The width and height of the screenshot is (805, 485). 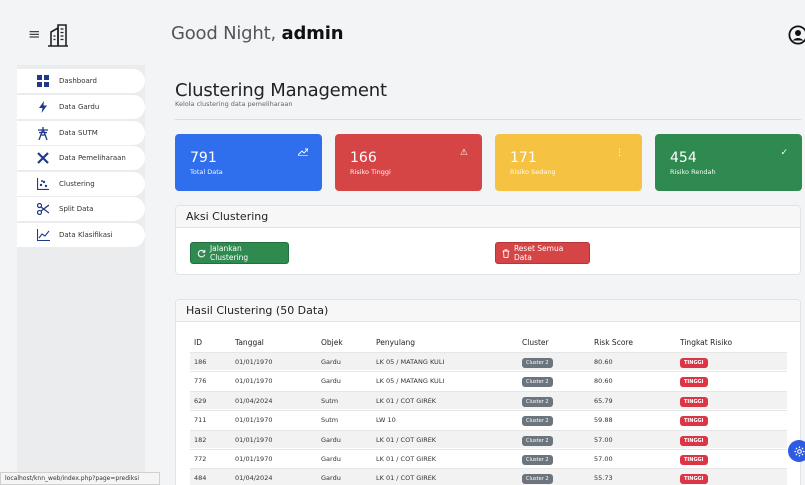 What do you see at coordinates (488, 217) in the screenshot?
I see `actions-panel-title: Aksi Clustering` at bounding box center [488, 217].